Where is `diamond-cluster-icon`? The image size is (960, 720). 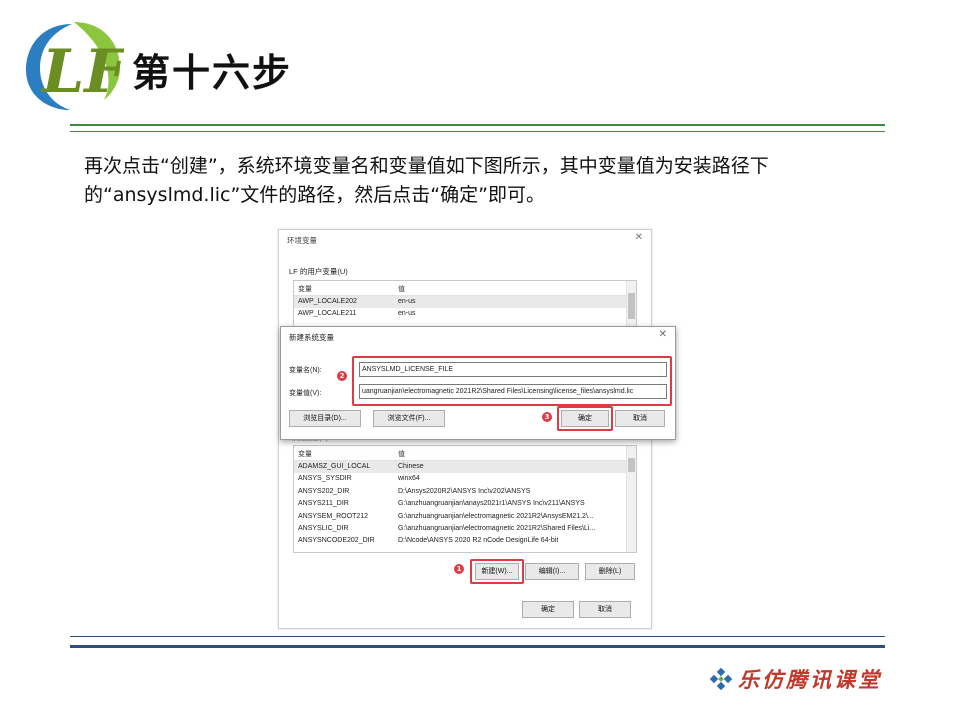
diamond-cluster-icon is located at coordinates (721, 679).